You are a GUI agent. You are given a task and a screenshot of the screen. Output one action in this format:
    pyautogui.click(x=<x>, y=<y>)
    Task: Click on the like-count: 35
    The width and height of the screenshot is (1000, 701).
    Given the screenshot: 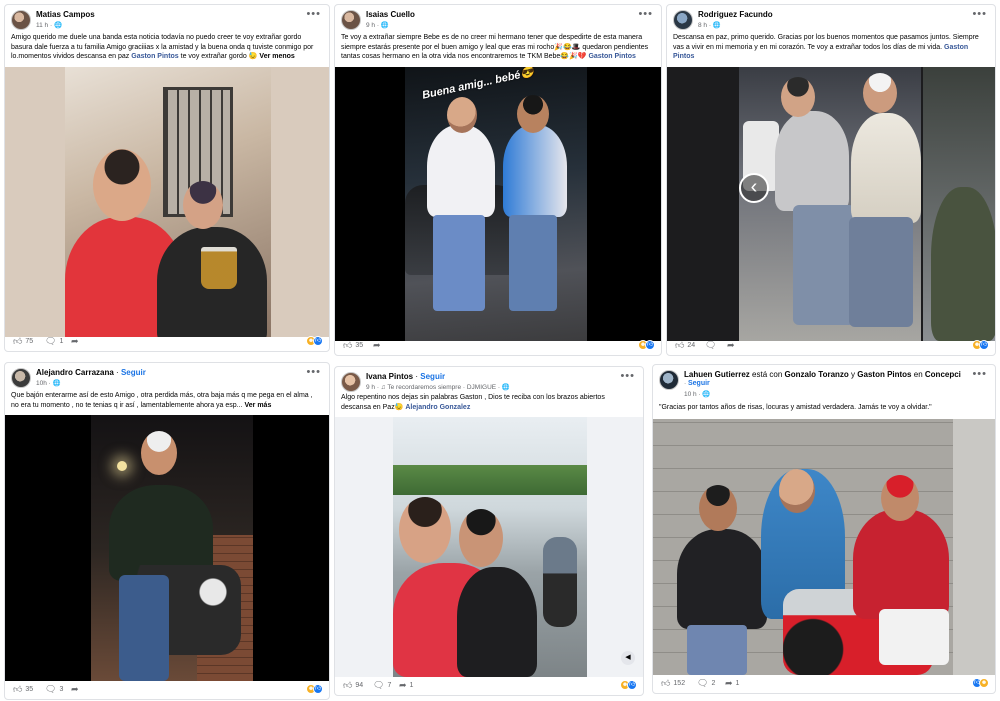 What is the action you would take?
    pyautogui.click(x=29, y=689)
    